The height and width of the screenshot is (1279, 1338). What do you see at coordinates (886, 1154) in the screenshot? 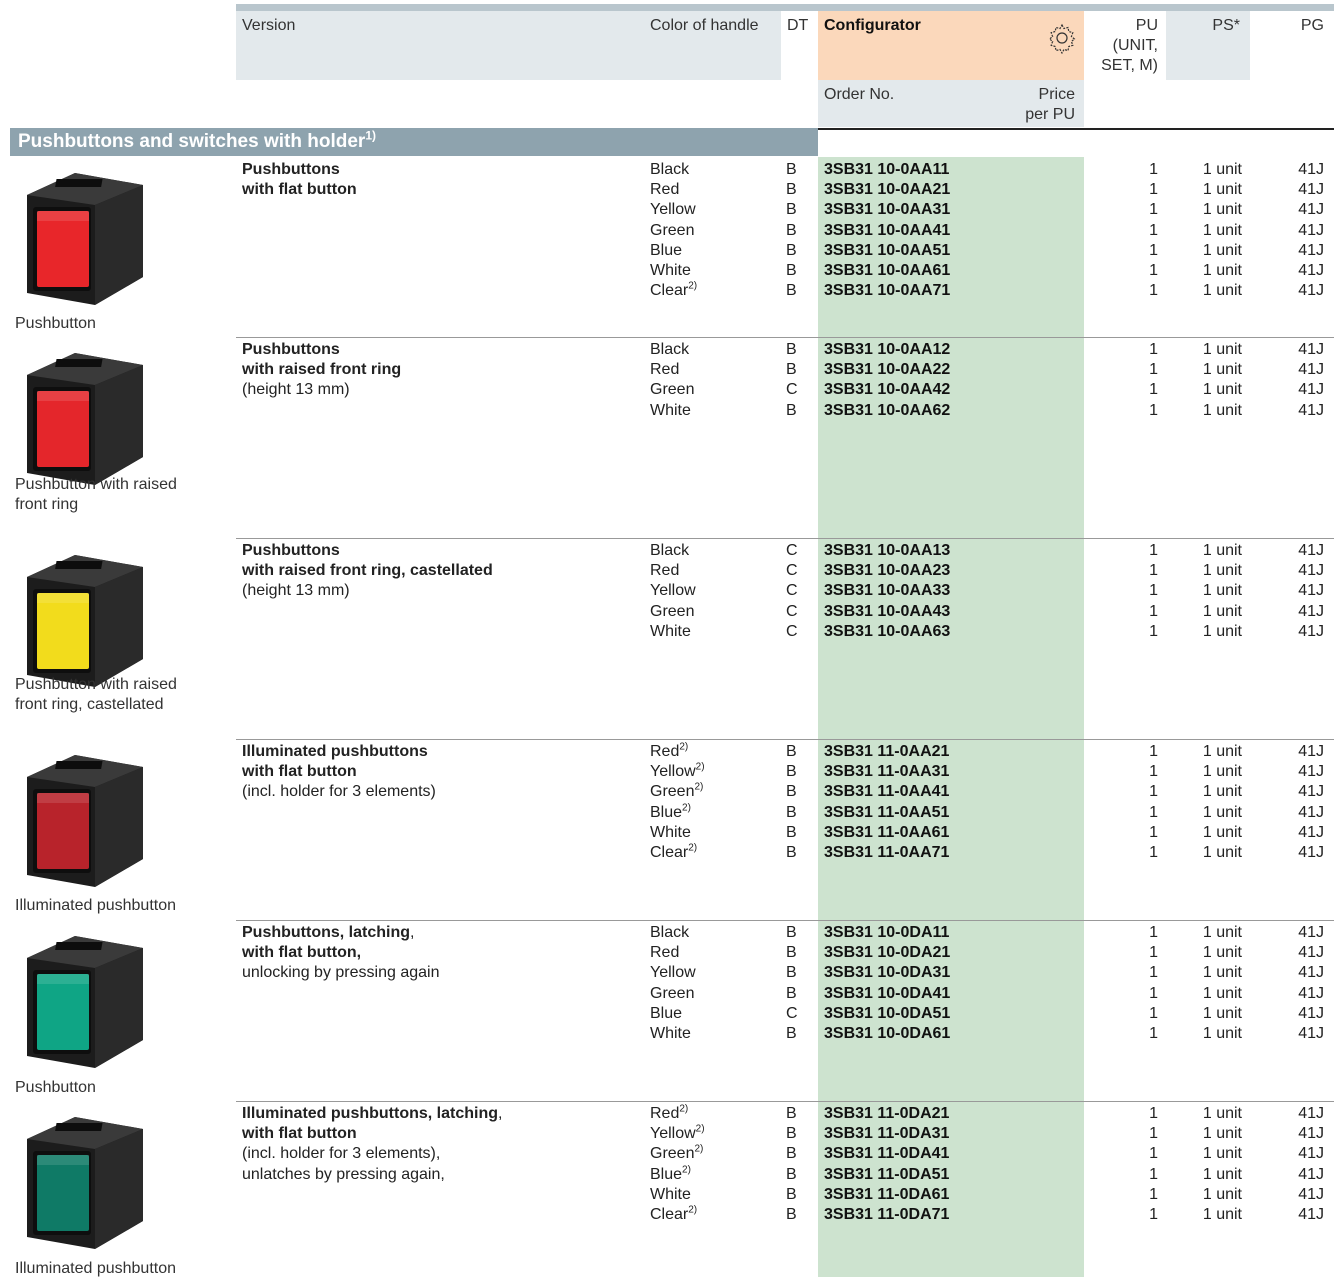
I see `order-number: 3SB31 11-0DA41` at bounding box center [886, 1154].